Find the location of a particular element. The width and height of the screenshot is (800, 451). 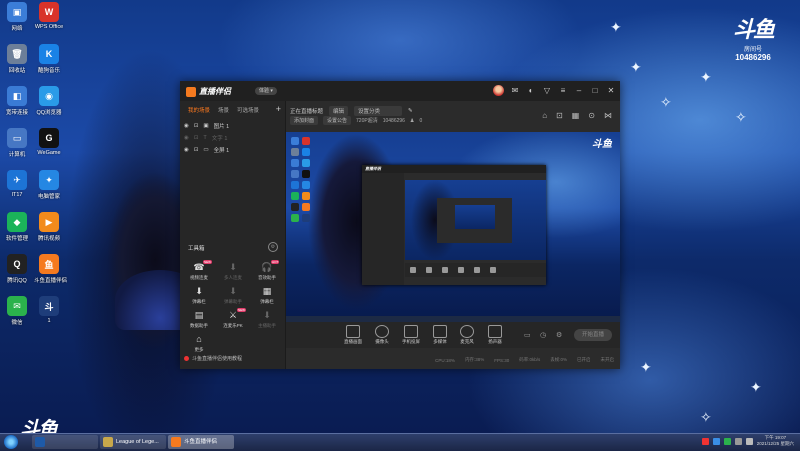

bird-decoration: ✧ is located at coordinates (741, 117).